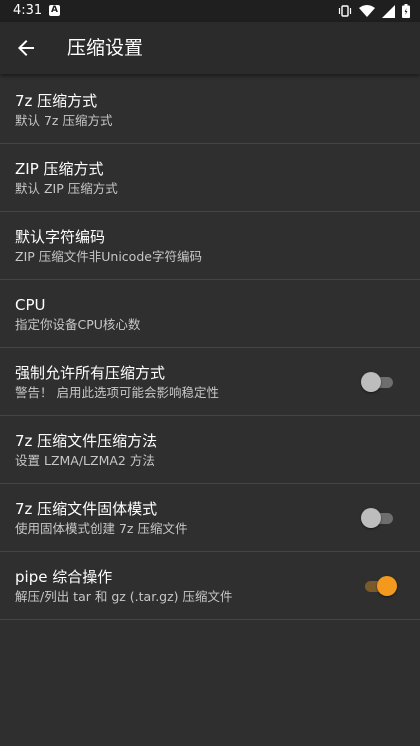  What do you see at coordinates (64, 120) in the screenshot?
I see `setting-subtitle: 默认 7z 压缩方式` at bounding box center [64, 120].